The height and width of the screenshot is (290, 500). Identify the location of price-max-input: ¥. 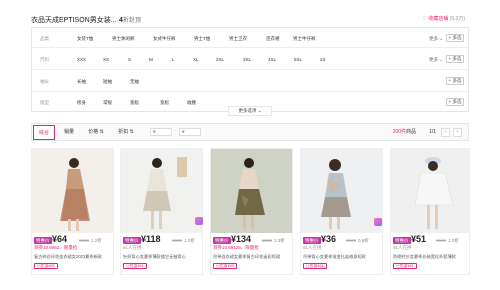
(190, 132).